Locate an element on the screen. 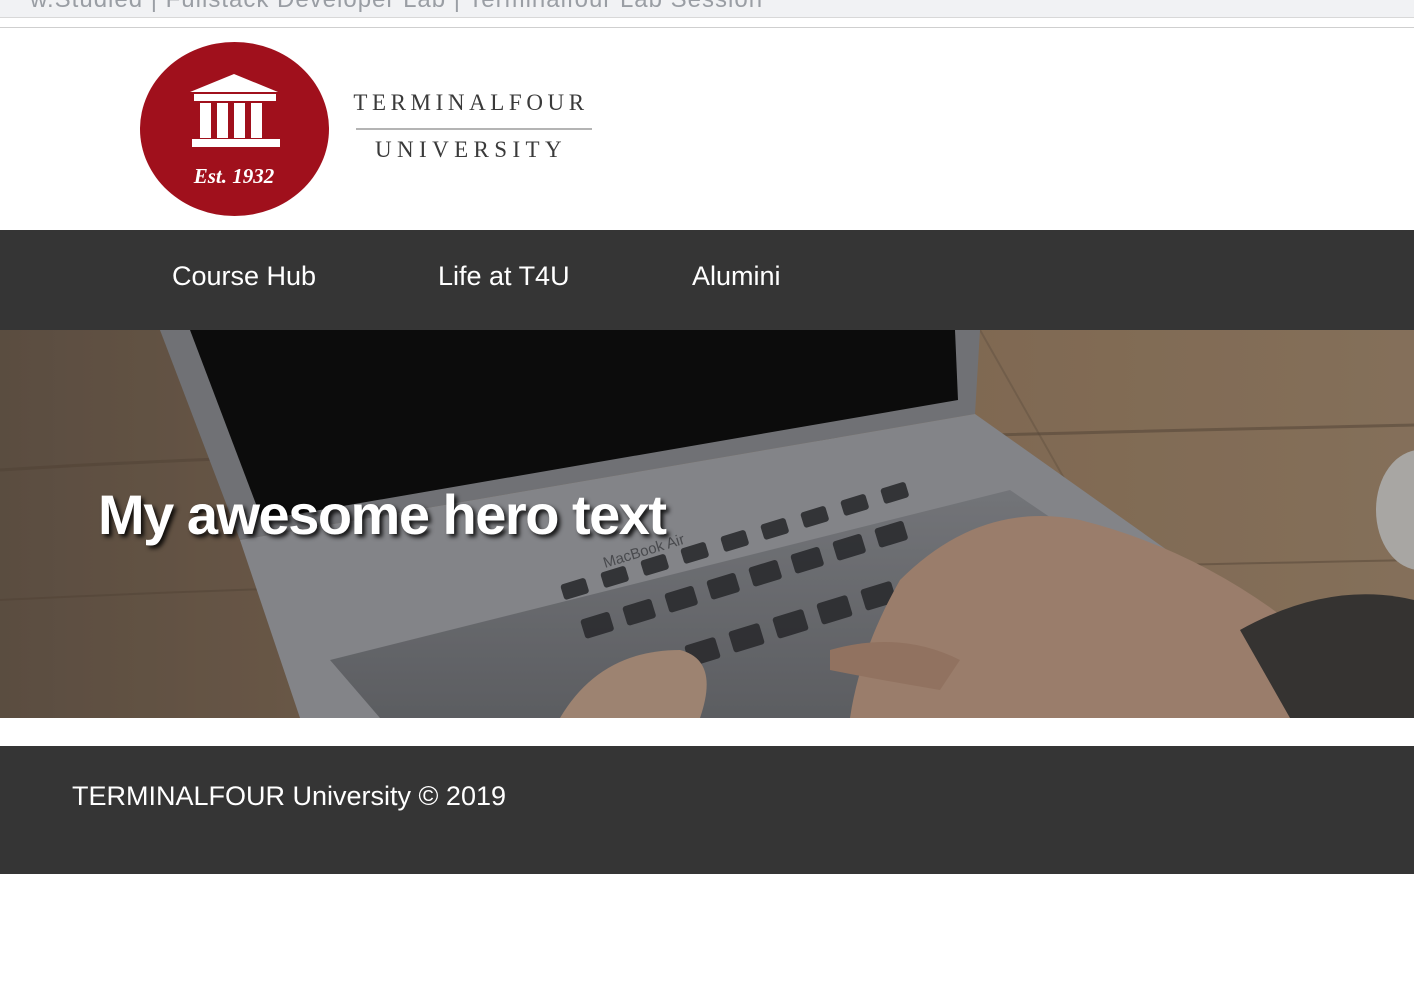 Image resolution: width=1414 pixels, height=994 pixels. wordmark-top: TERMINALFOUR is located at coordinates (471, 102).